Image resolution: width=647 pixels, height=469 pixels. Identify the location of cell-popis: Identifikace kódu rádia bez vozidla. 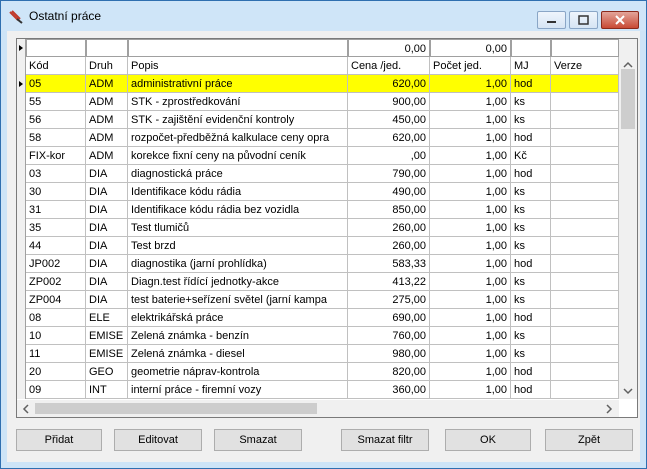
(238, 210).